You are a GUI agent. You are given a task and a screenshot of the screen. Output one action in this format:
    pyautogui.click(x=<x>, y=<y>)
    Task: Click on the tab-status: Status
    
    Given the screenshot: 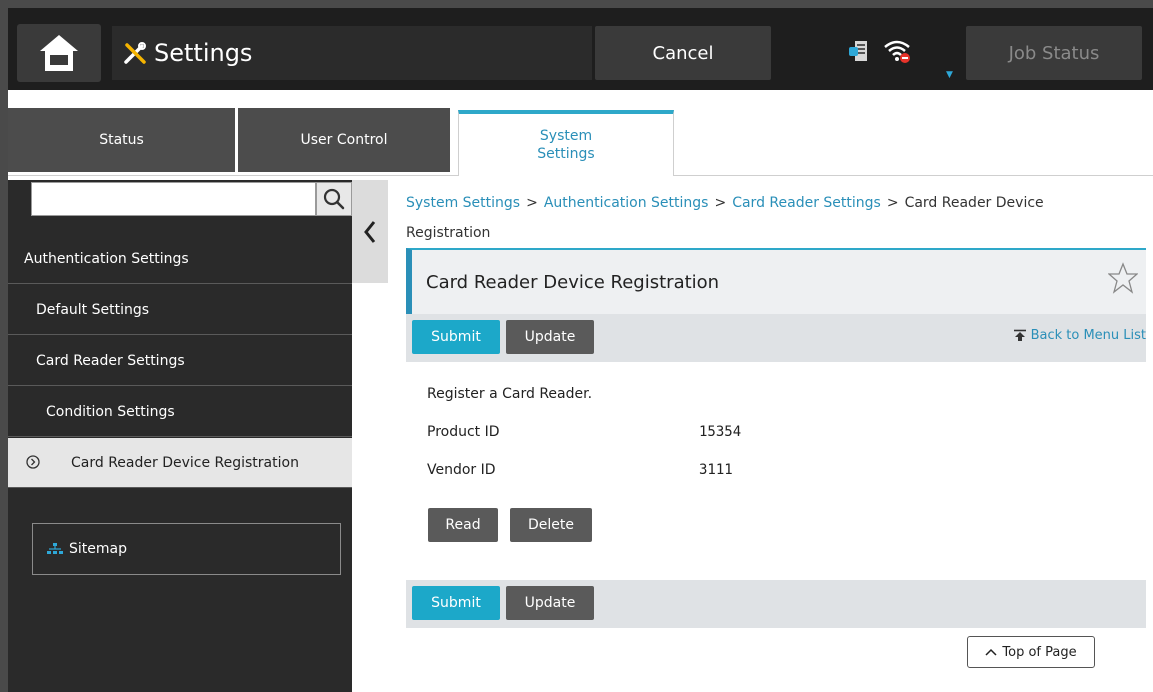 What is the action you would take?
    pyautogui.click(x=121, y=140)
    